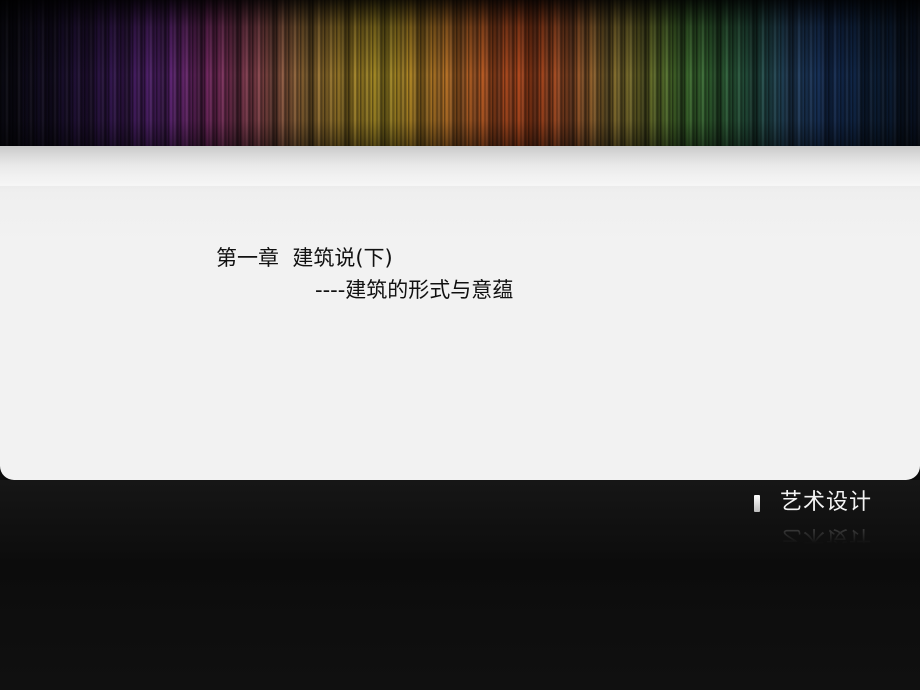 The height and width of the screenshot is (690, 920). I want to click on brand-label: 艺术设计, so click(813, 503).